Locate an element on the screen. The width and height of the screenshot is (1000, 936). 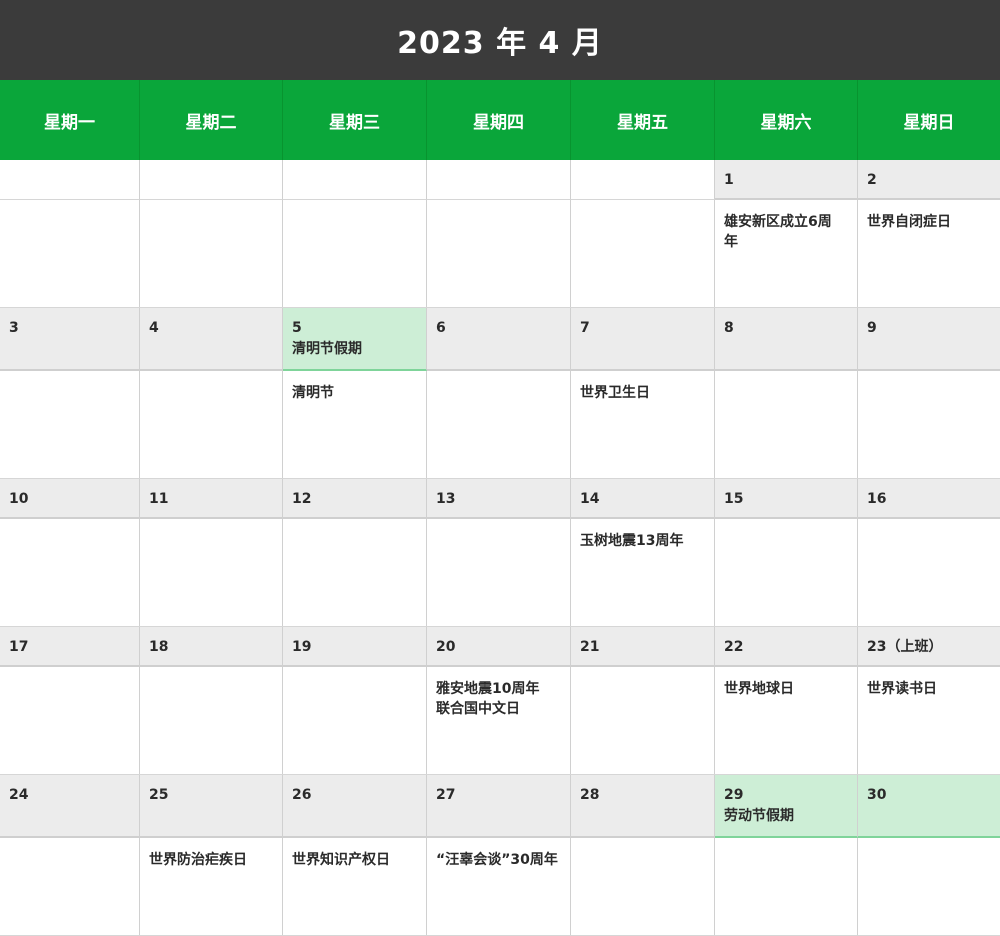
day-events-cell: 世界卫生日 is located at coordinates (643, 424).